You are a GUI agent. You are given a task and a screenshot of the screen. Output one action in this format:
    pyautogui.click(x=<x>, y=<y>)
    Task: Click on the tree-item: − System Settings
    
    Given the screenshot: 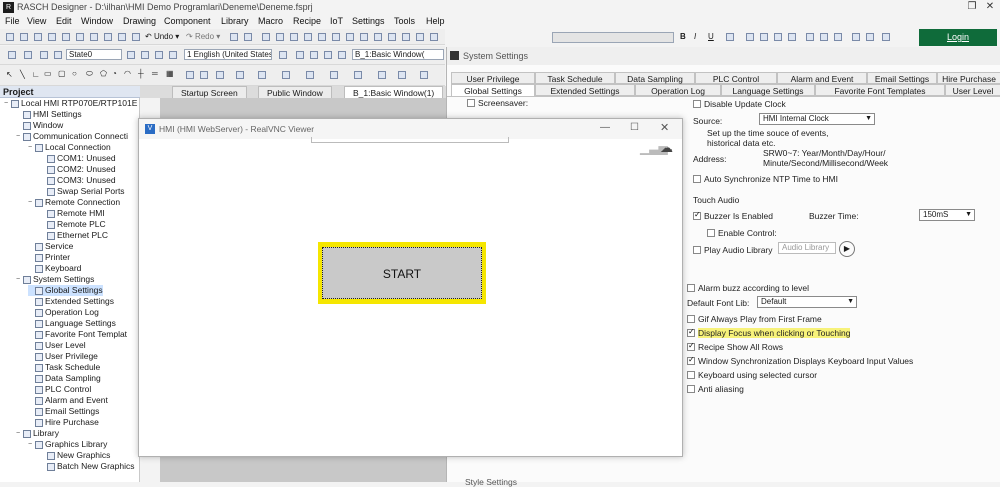 What is the action you would take?
    pyautogui.click(x=55, y=279)
    